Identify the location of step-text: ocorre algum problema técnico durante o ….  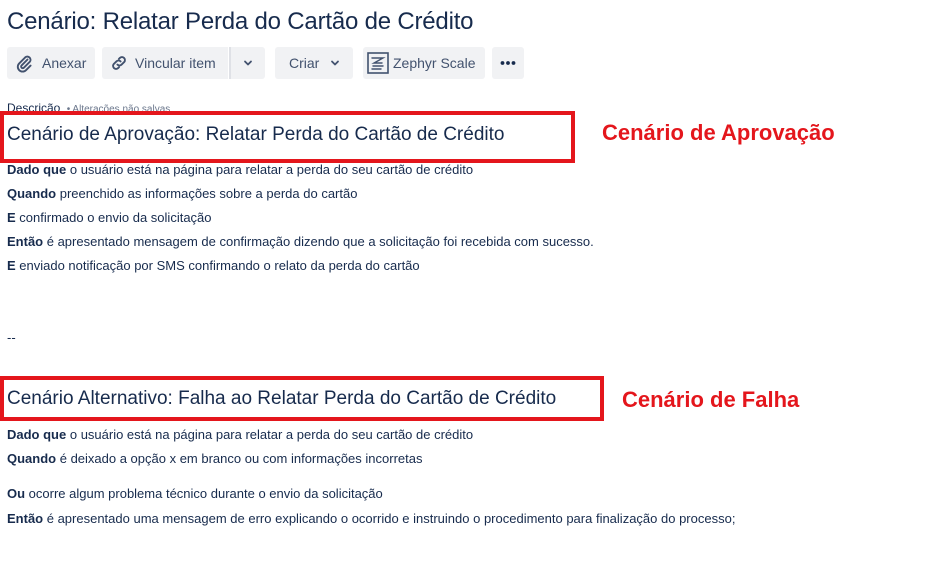
(204, 493).